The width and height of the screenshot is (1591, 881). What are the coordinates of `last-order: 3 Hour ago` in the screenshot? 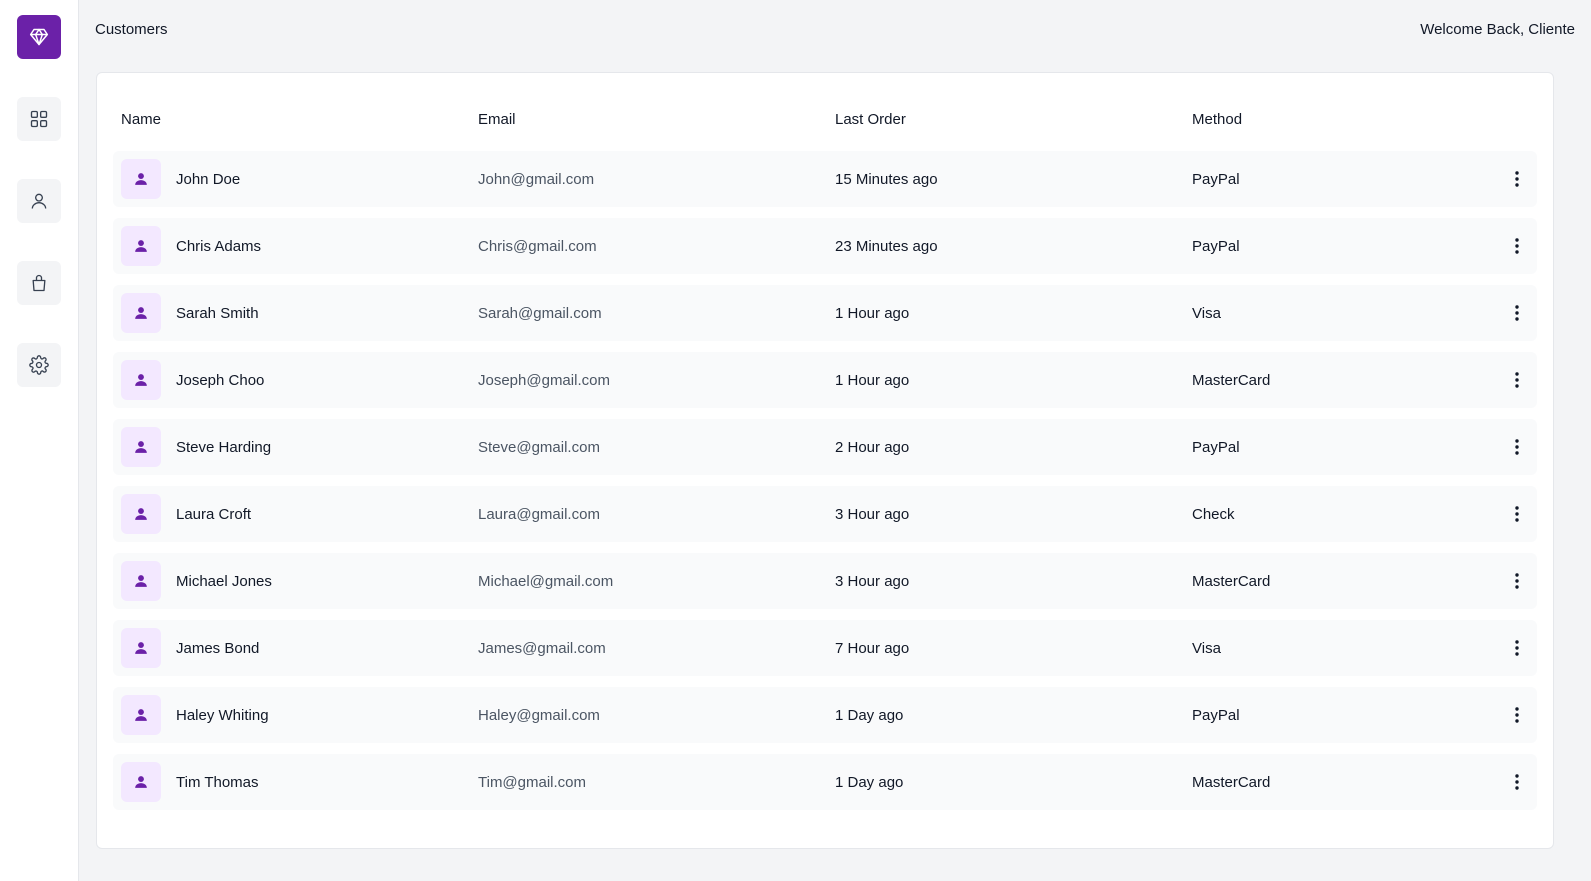 It's located at (872, 514).